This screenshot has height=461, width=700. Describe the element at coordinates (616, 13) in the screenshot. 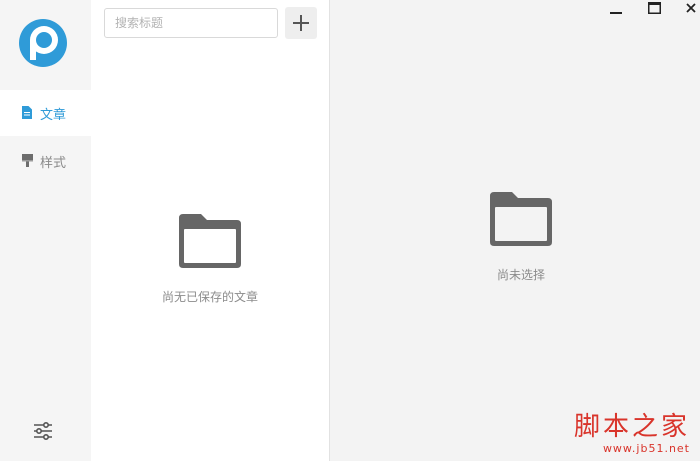

I see `minimize-icon` at that location.